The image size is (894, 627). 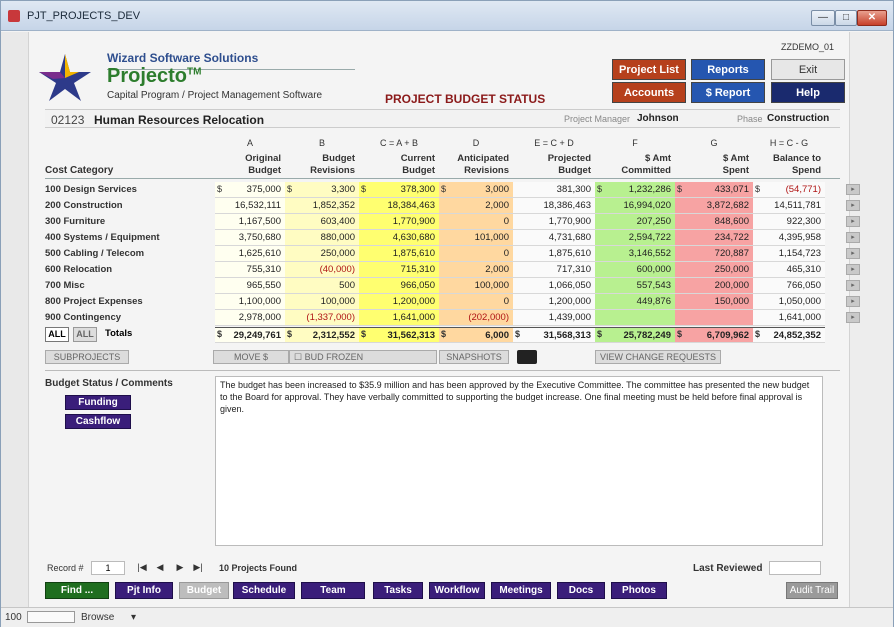 I want to click on next-record-icon: ▶, so click(x=180, y=568).